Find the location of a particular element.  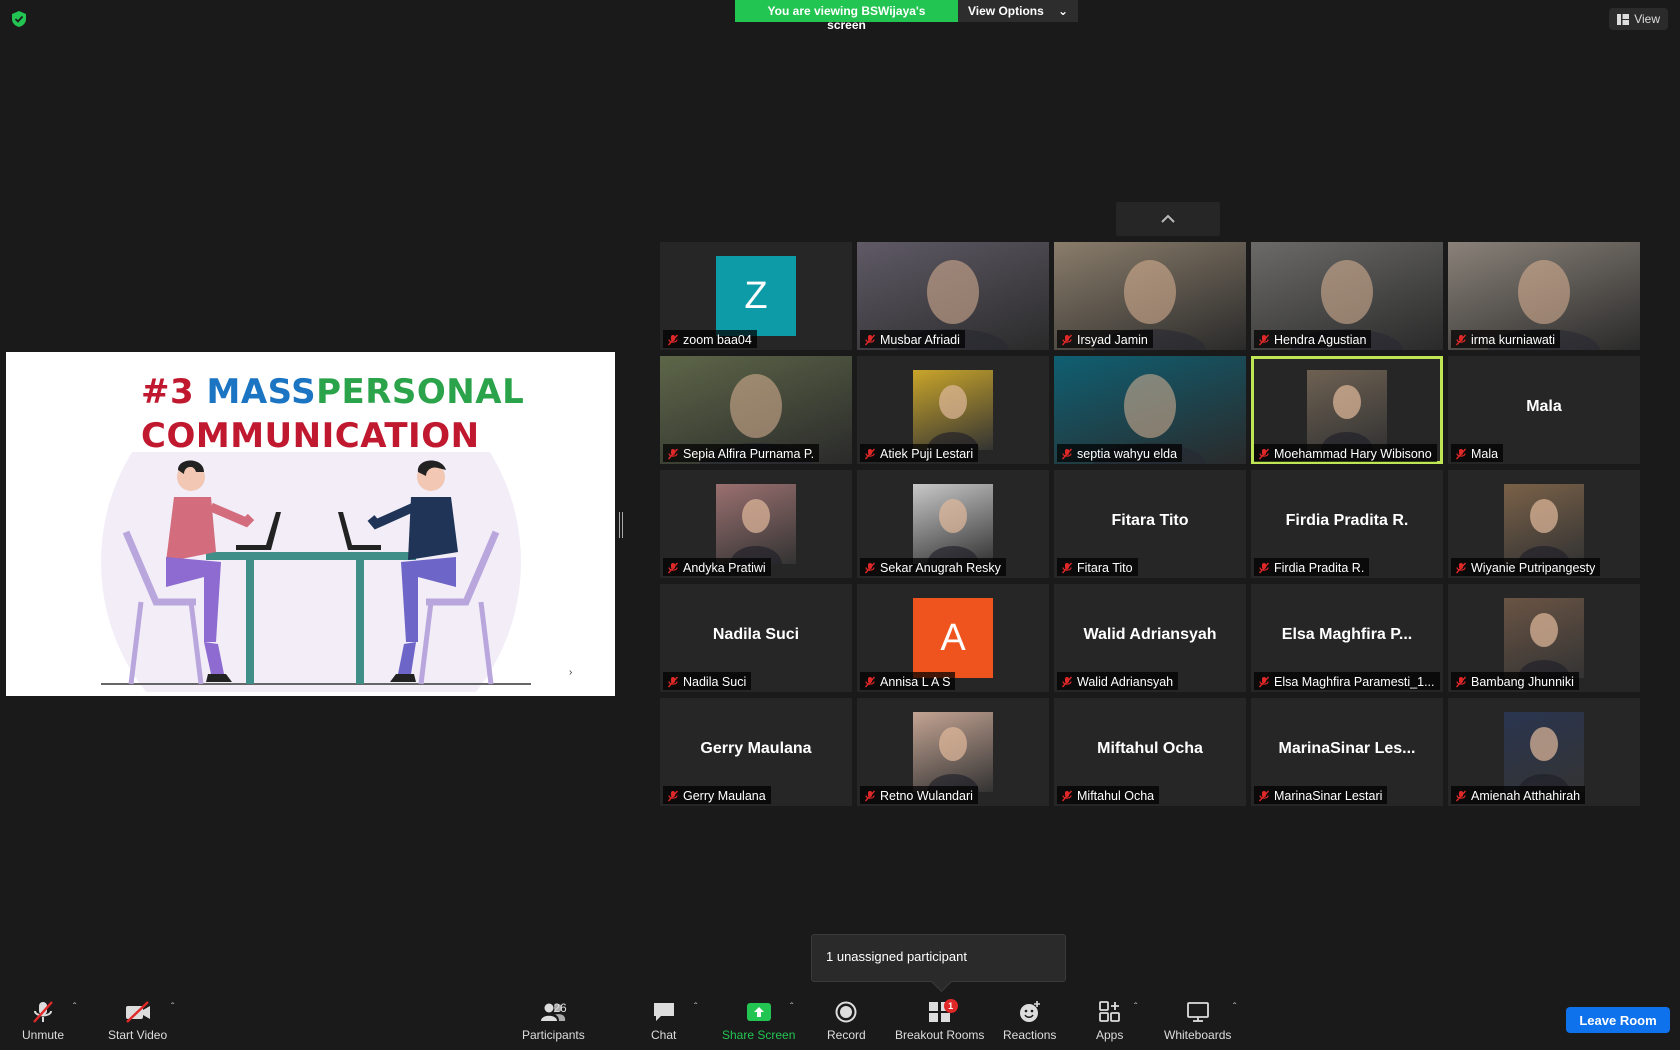

participant-name: Hendra Agustian is located at coordinates (1320, 339).